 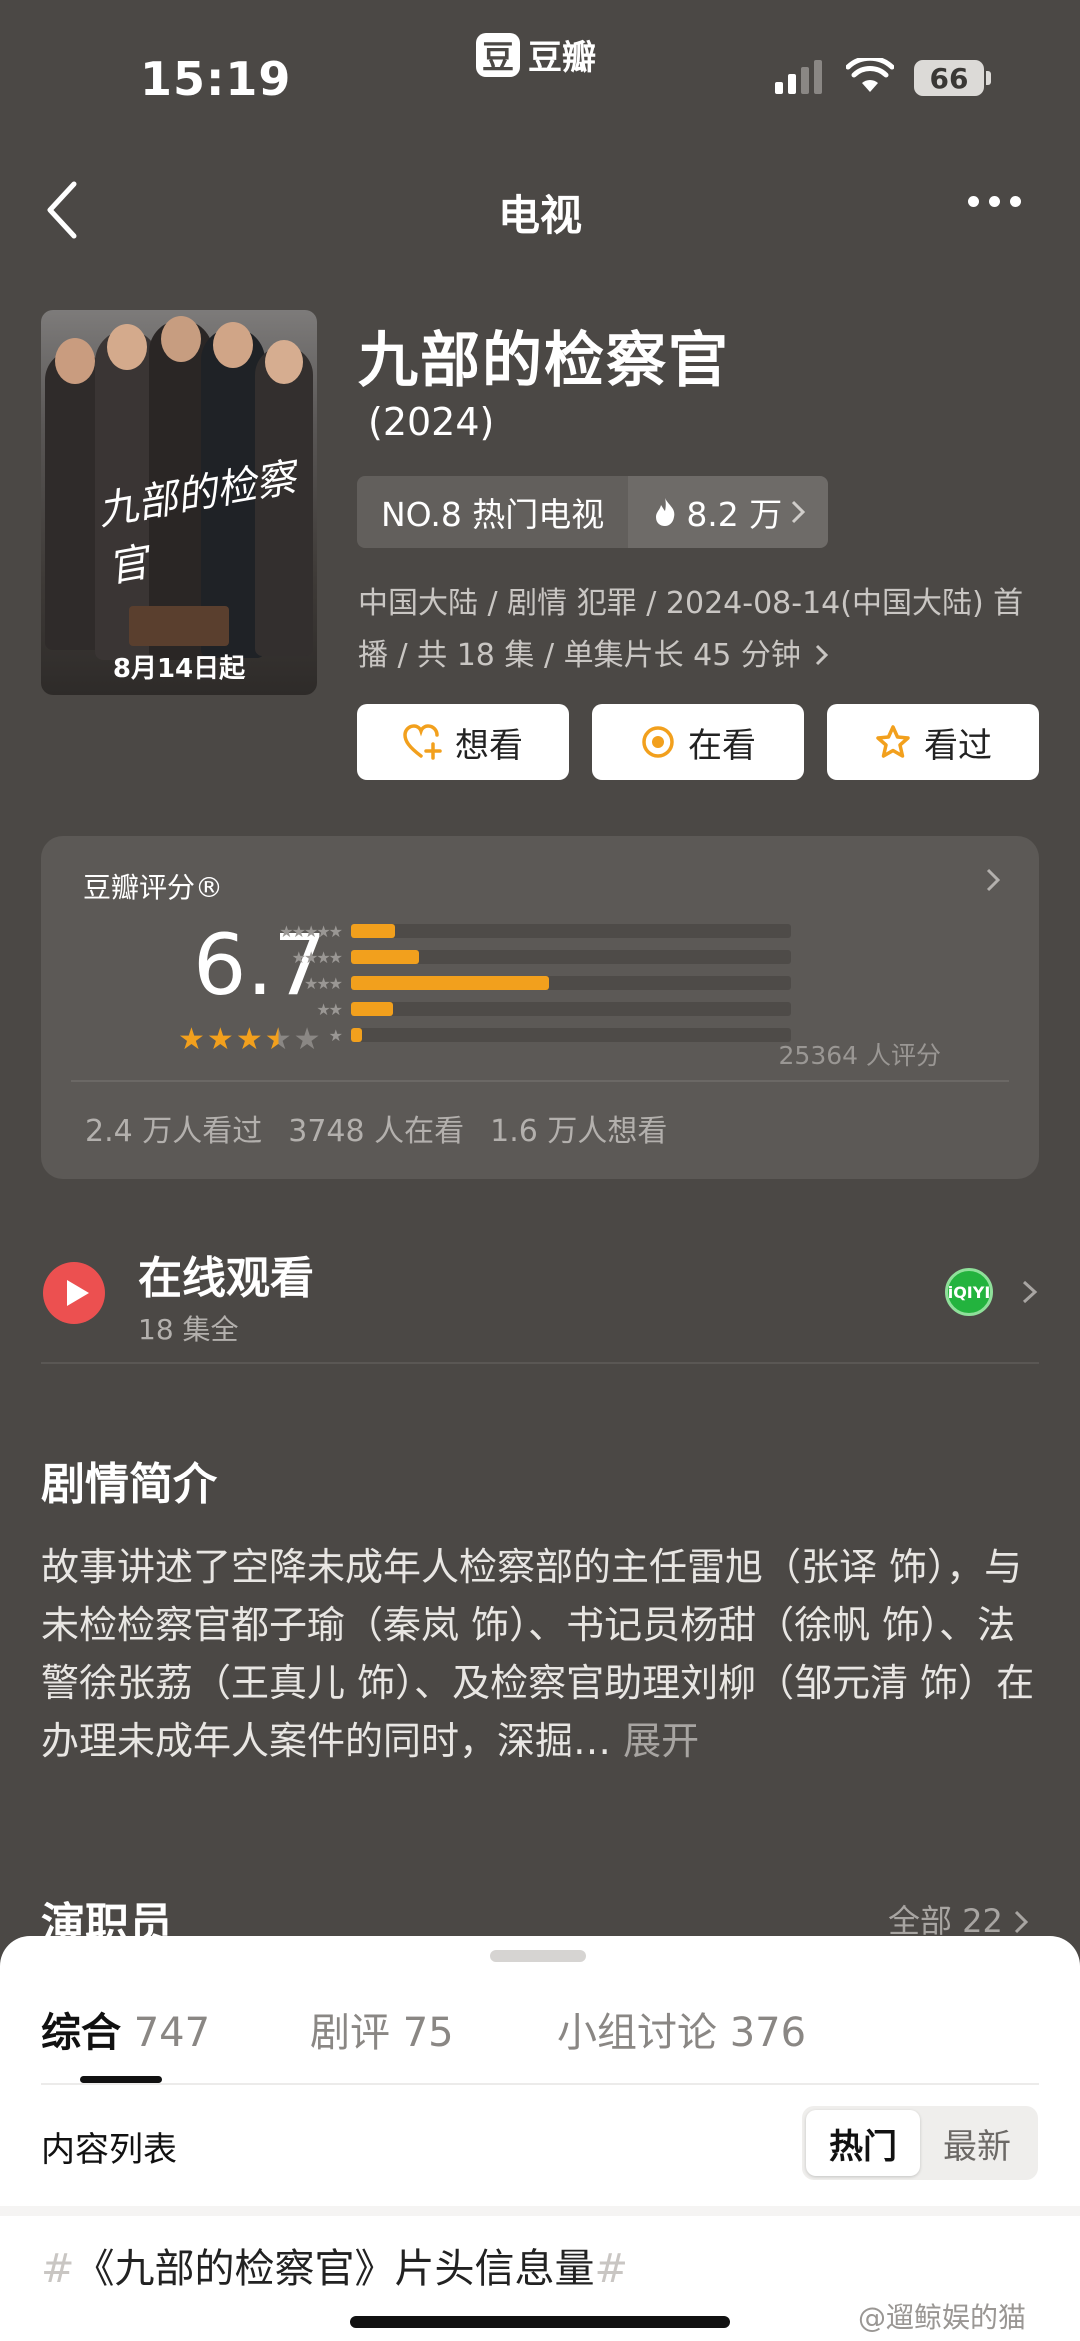 I want to click on rating-bar-stars-icon: ★★★★, so click(x=317, y=957).